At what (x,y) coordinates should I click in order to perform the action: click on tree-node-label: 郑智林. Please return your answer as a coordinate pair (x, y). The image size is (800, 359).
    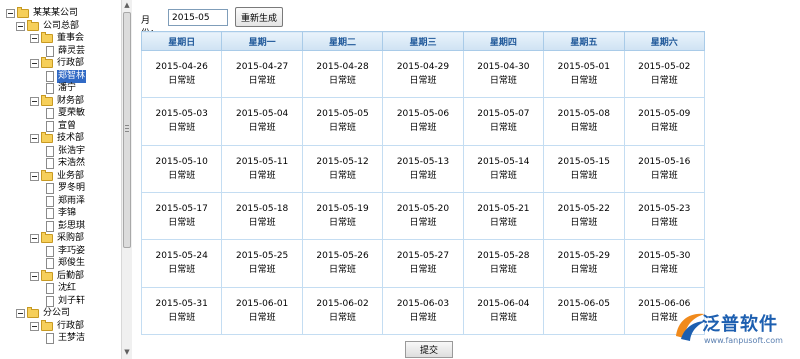
    Looking at the image, I should click on (72, 76).